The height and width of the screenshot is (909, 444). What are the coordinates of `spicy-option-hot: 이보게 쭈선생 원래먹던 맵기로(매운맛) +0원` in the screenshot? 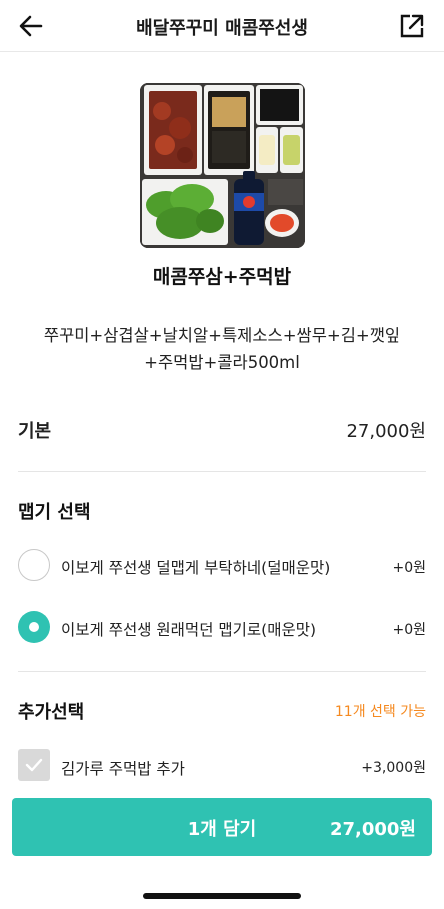 It's located at (222, 628).